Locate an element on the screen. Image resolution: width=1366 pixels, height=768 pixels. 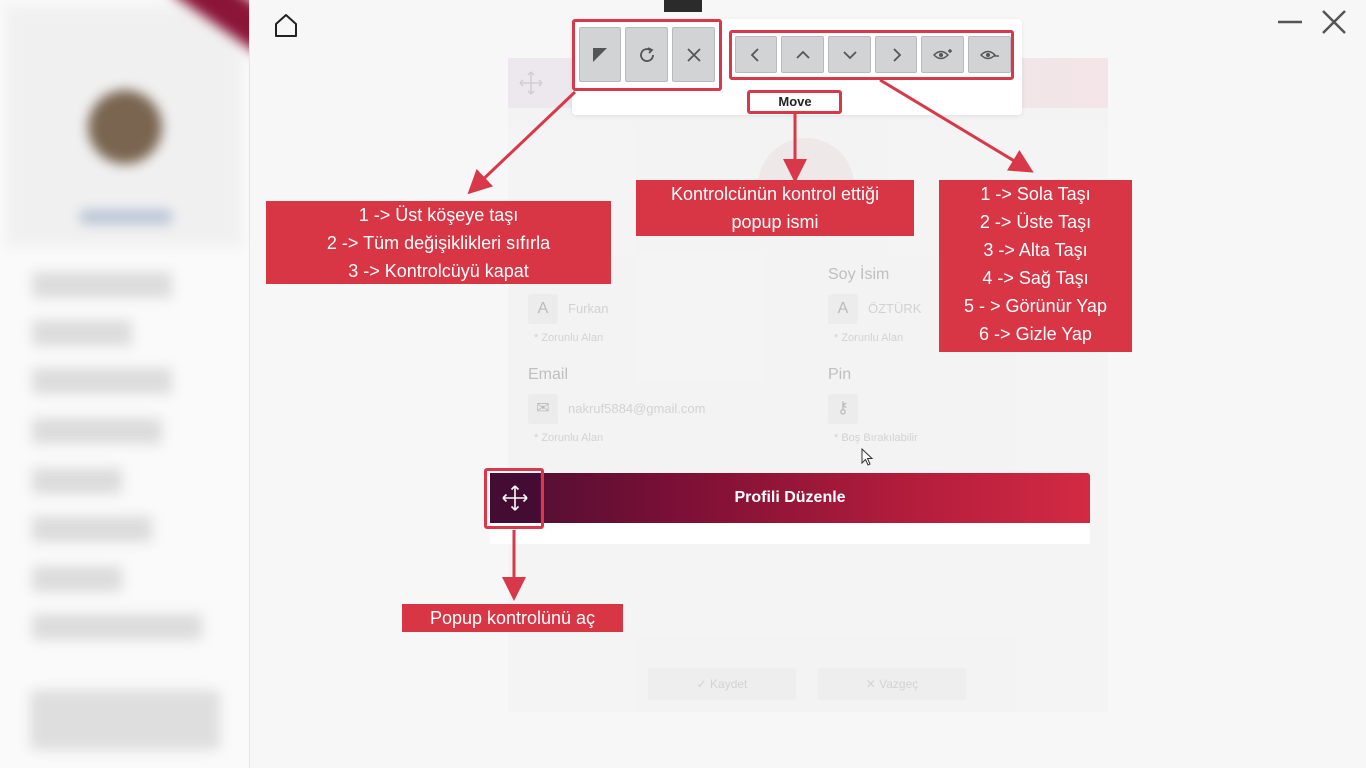
pin-hint: * Boş Bırakılabilir is located at coordinates (876, 438).